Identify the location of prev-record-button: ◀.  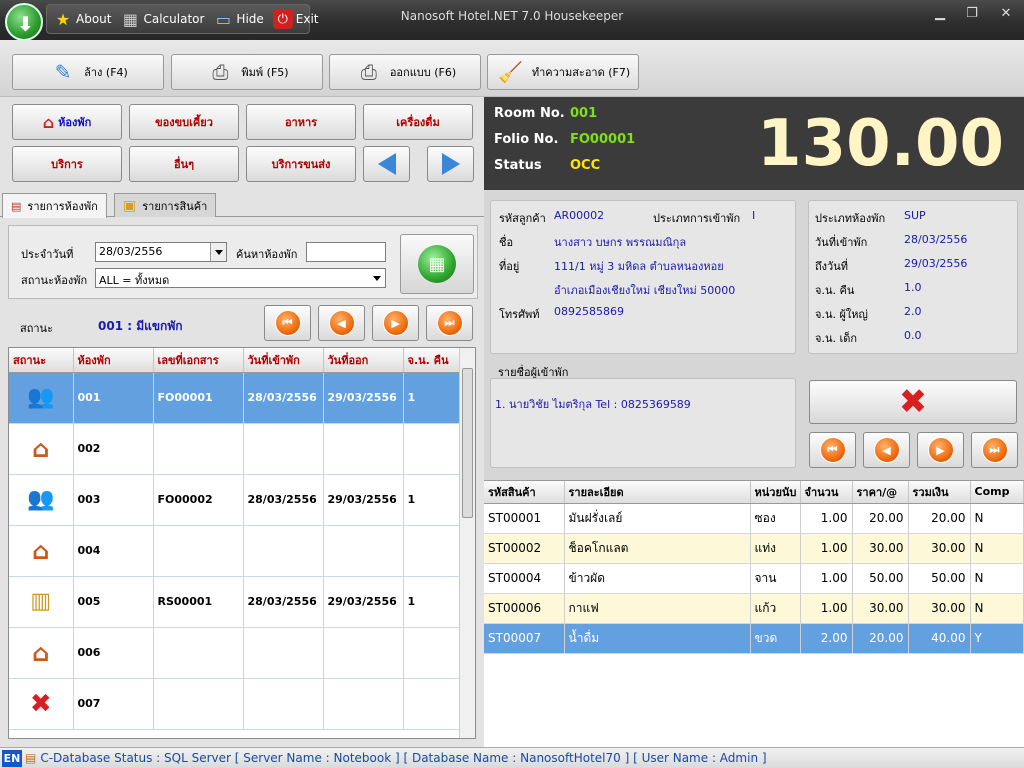
(341, 323).